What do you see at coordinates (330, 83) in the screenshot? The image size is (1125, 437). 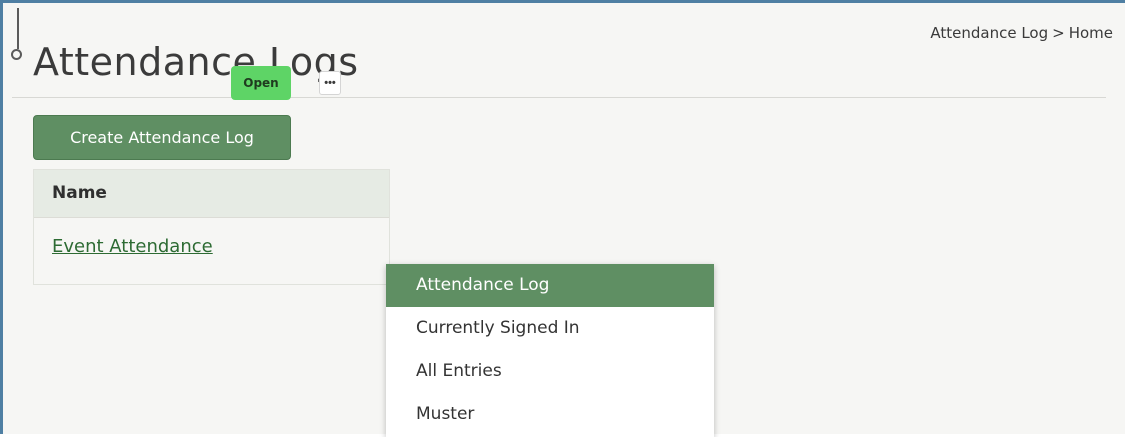 I see `more-options-button: •••` at bounding box center [330, 83].